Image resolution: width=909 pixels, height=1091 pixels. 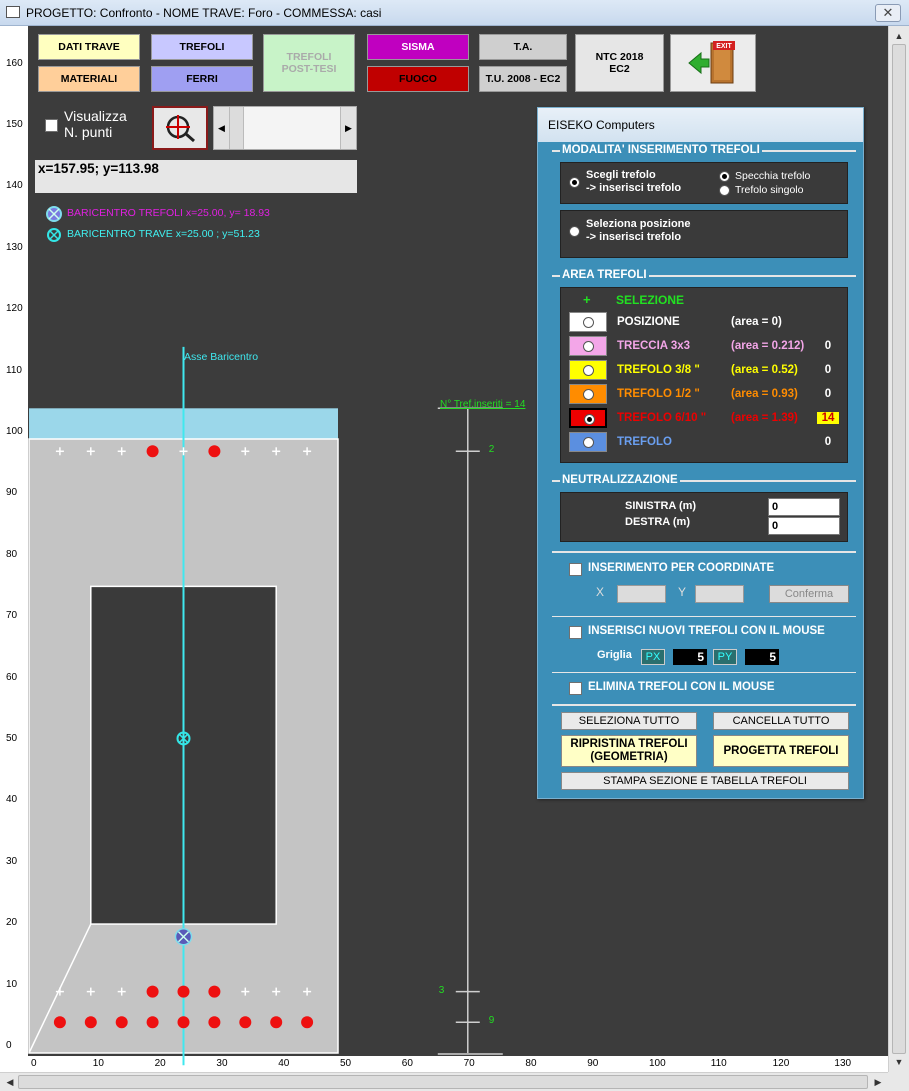 I want to click on exit-button: EXIT, so click(x=713, y=63).